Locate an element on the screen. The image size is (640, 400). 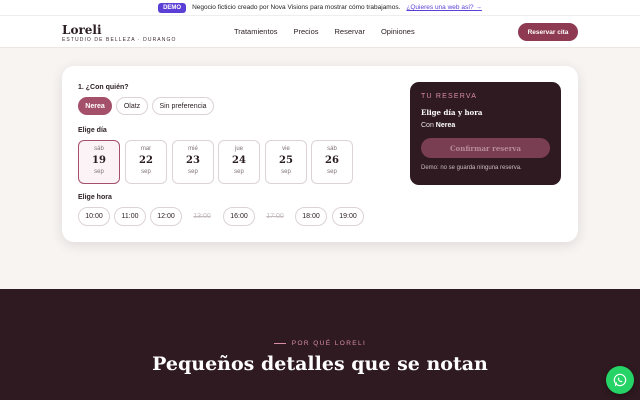
time-slot-unavailable: 13:00 is located at coordinates (202, 216).